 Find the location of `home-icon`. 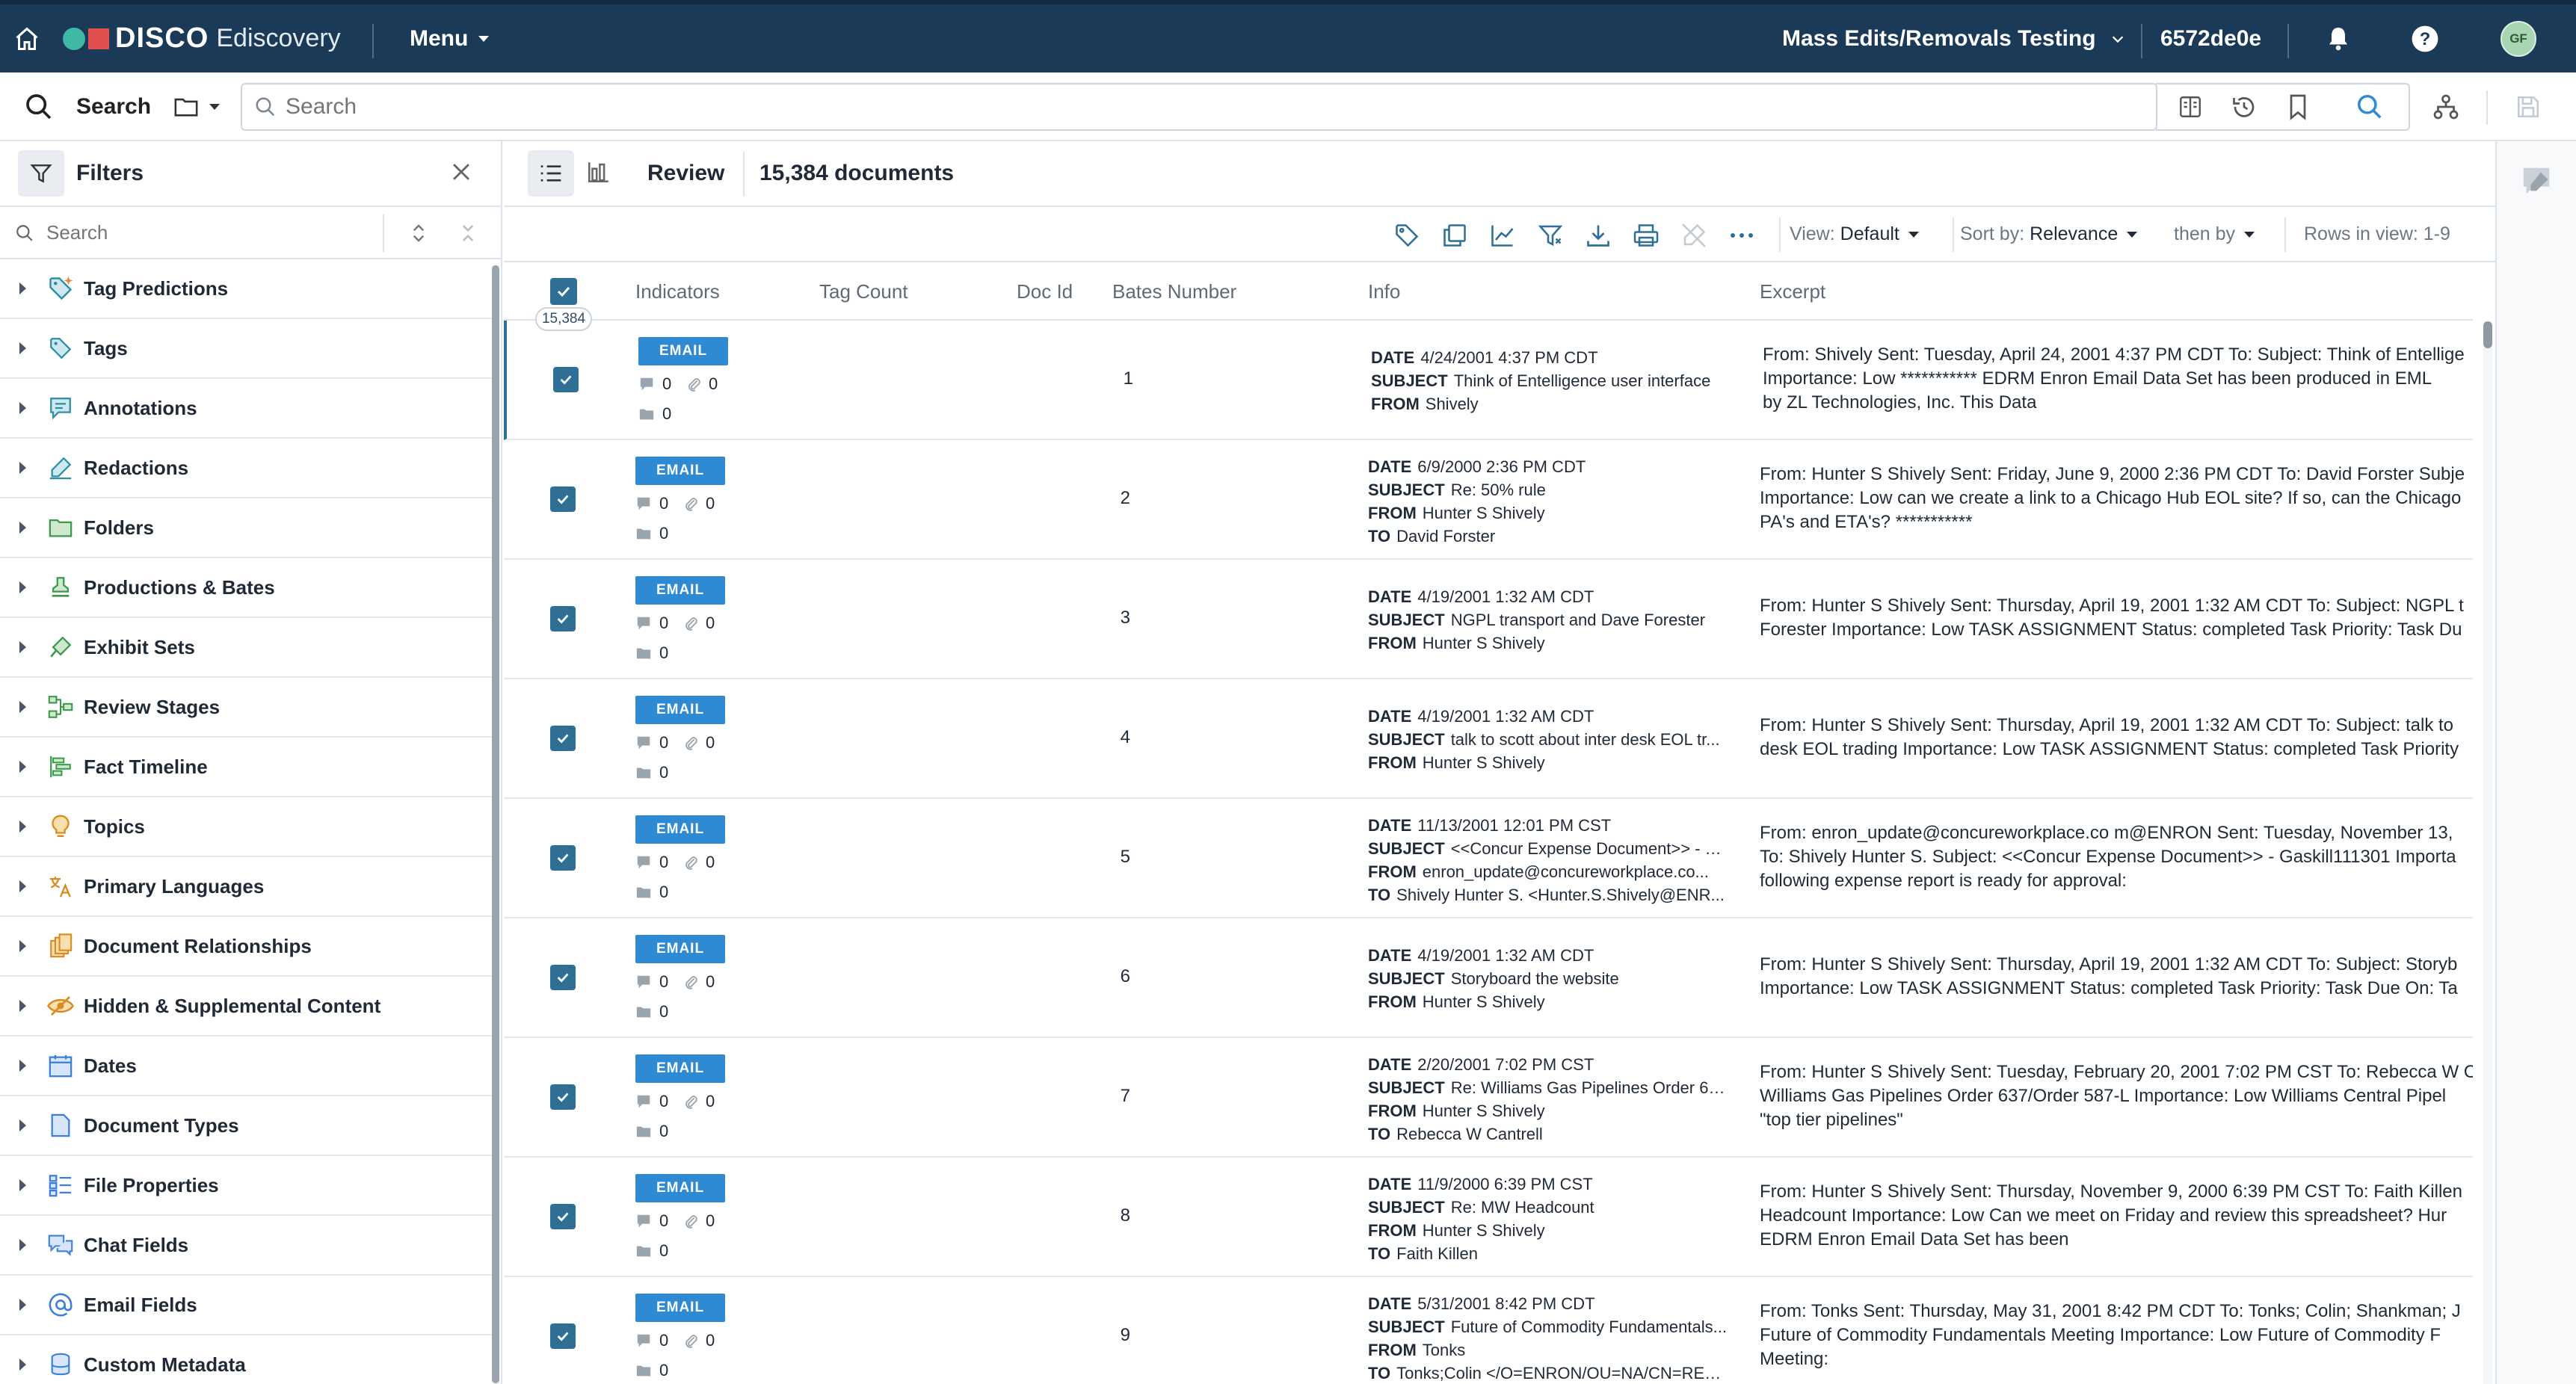

home-icon is located at coordinates (28, 38).